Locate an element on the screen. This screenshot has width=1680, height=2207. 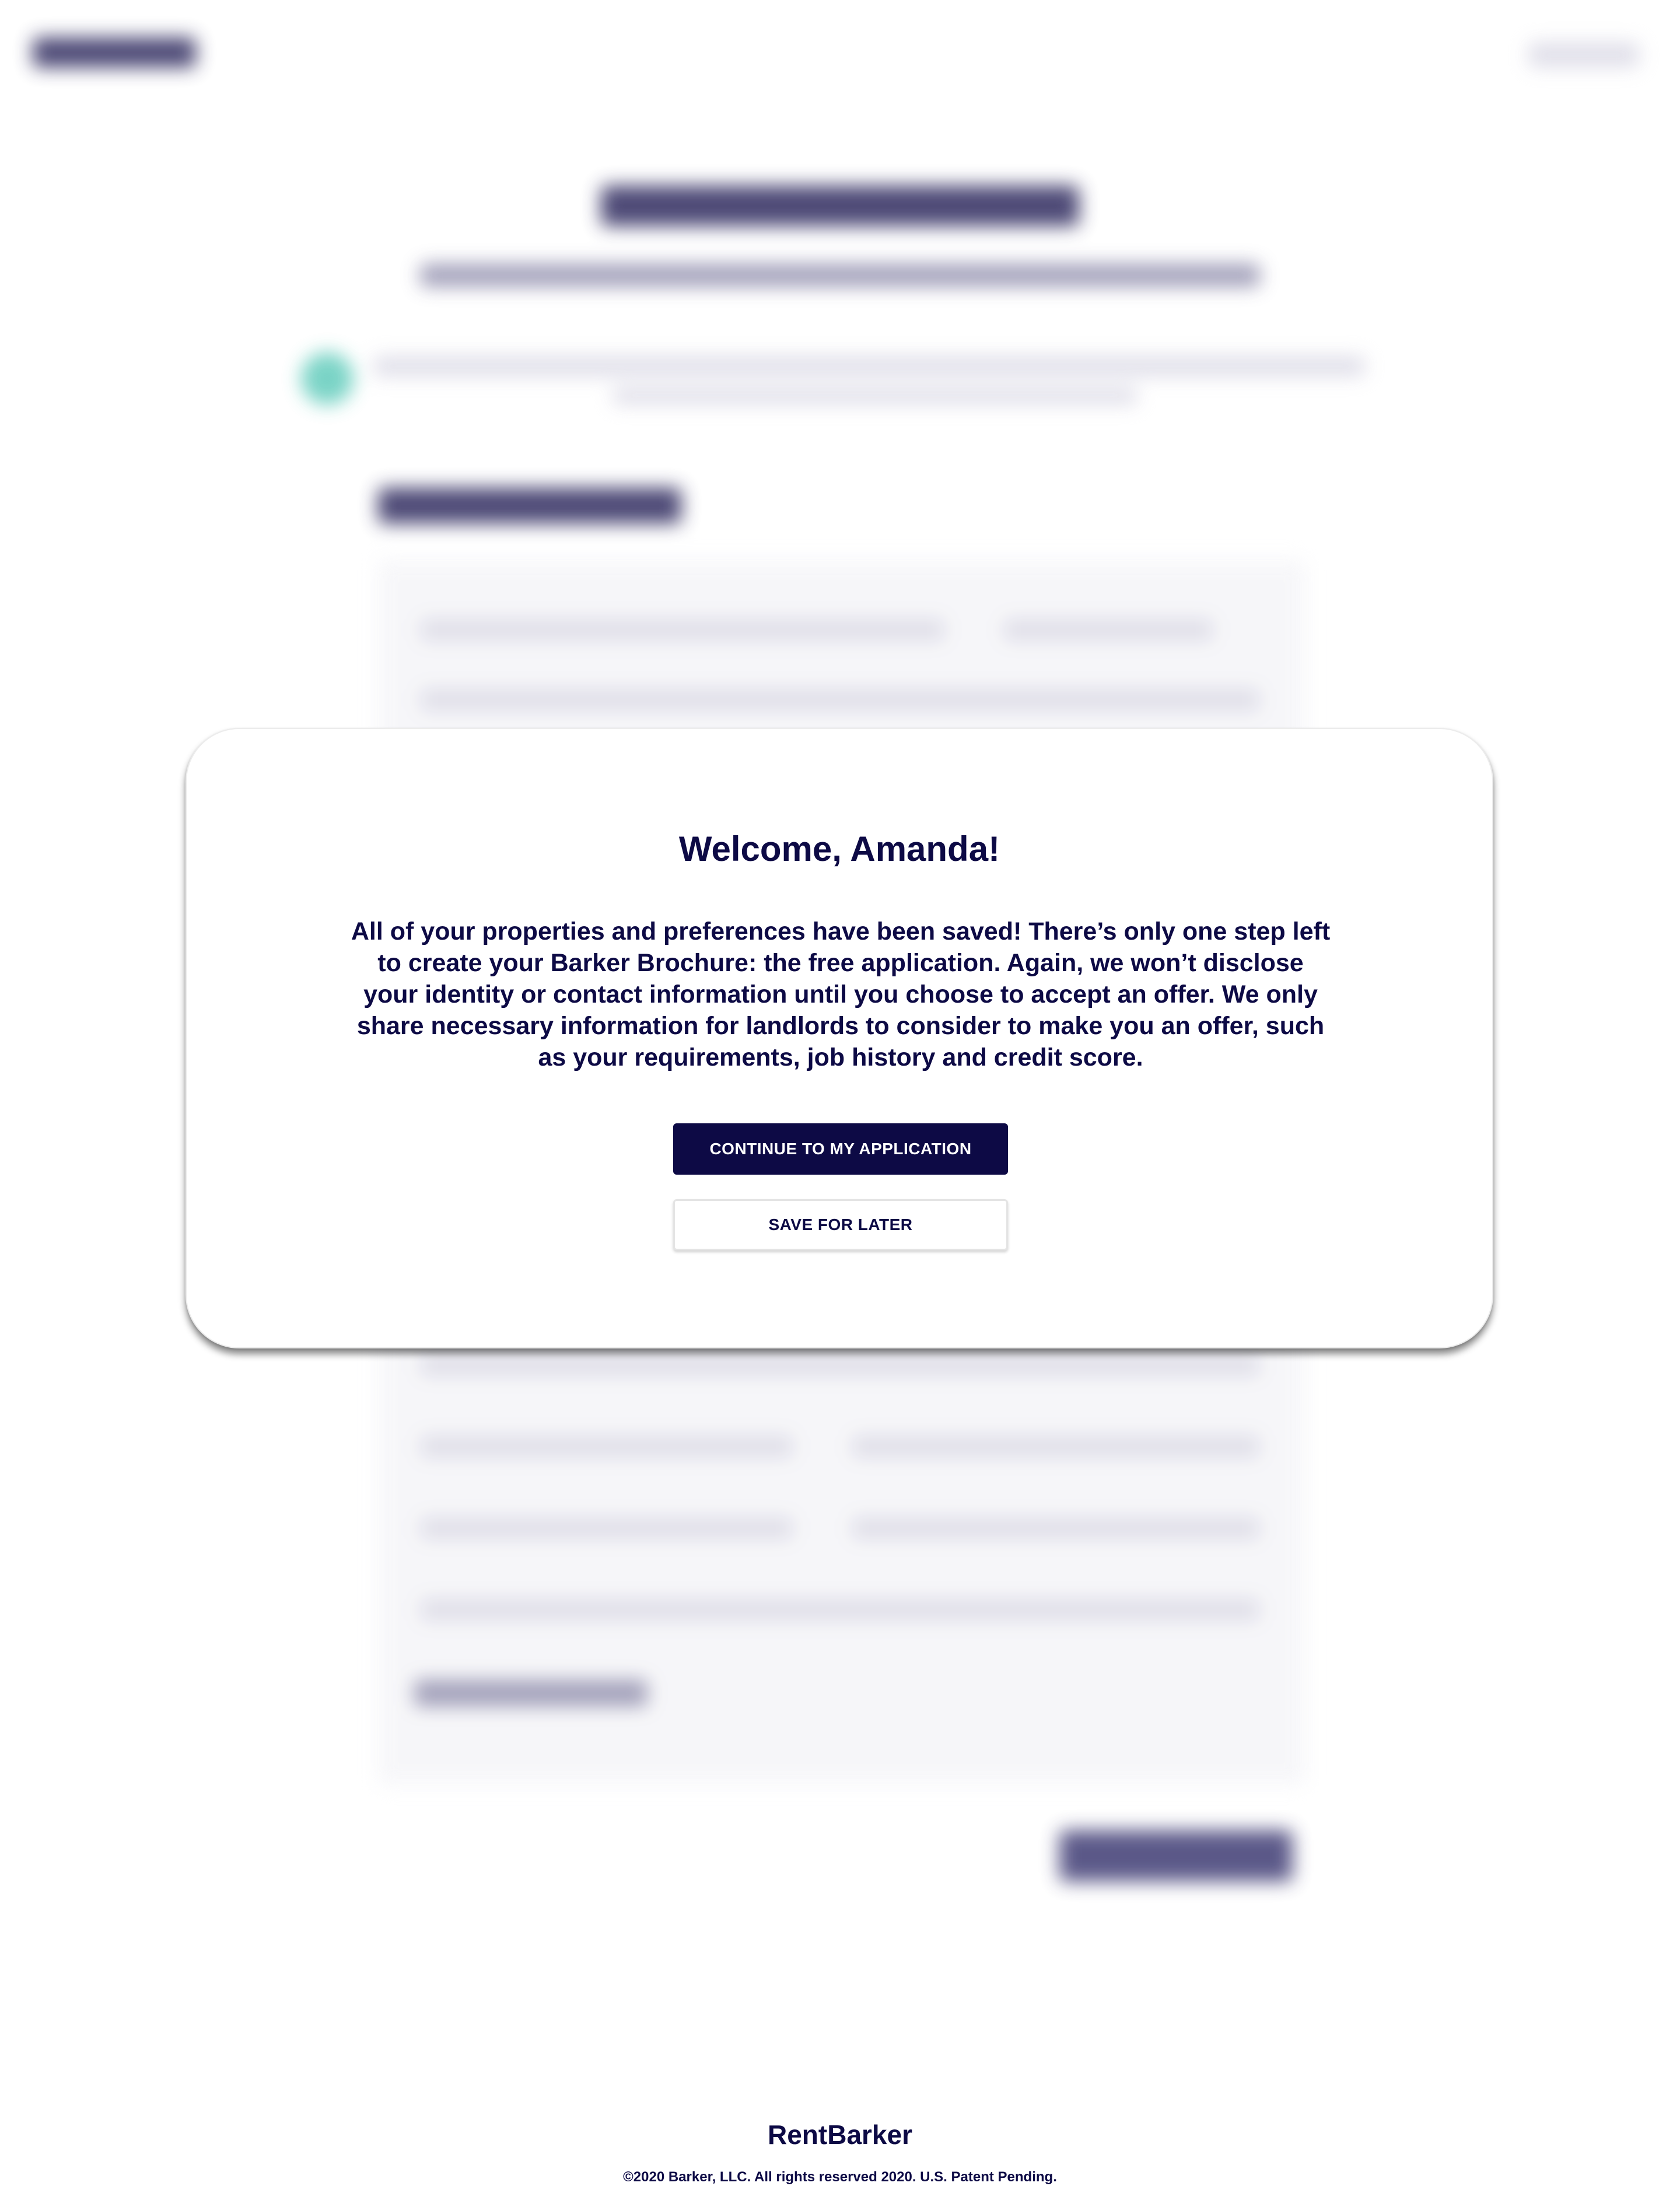
blurred-add-link is located at coordinates (531, 1693).